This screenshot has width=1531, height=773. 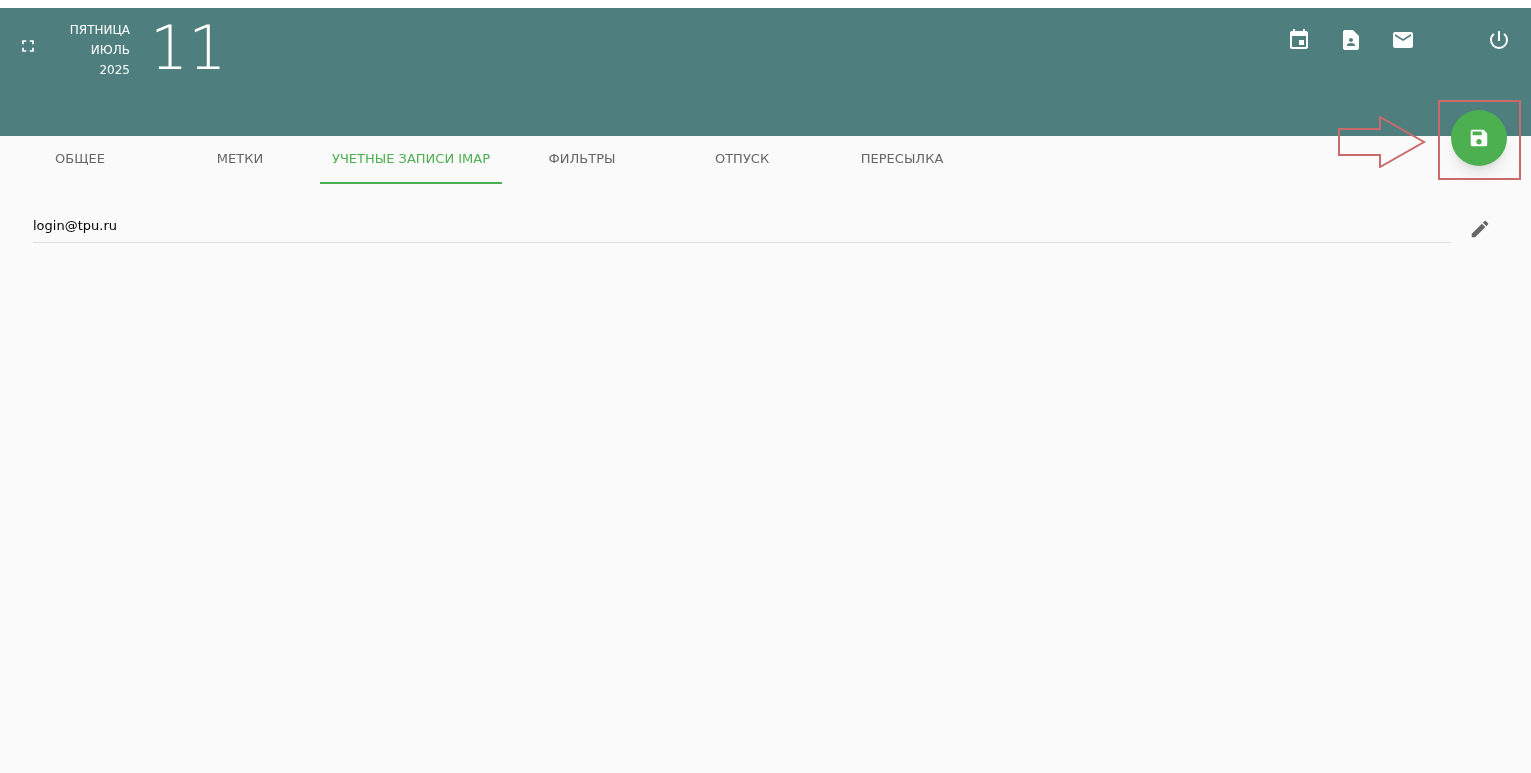 I want to click on settings-tab: ПЕРЕСЫЛКА, so click(x=902, y=160).